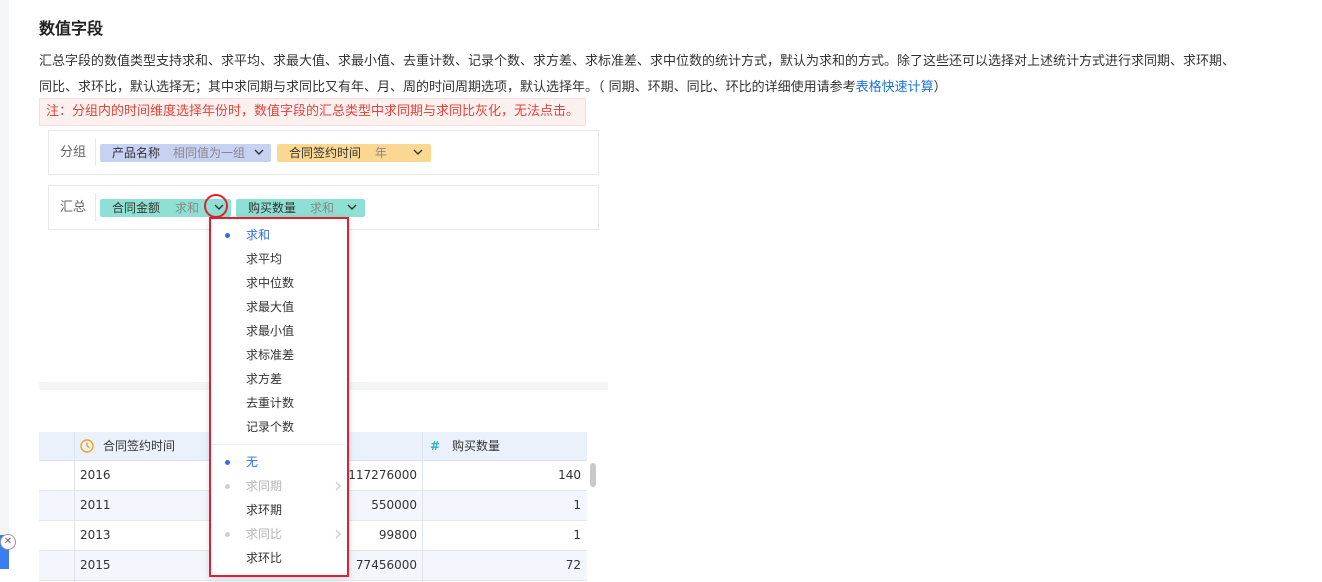 Image resolution: width=1322 pixels, height=582 pixels. I want to click on group-chip-product: 产品名称 相同值为一组, so click(185, 153).